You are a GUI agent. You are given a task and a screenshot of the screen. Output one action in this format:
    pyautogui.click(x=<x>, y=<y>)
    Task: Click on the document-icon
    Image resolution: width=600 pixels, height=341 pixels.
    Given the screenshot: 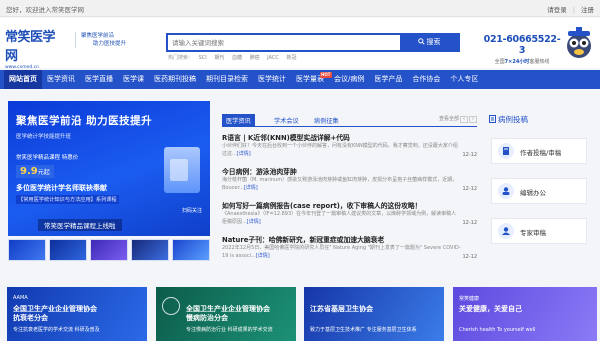 What is the action you would take?
    pyautogui.click(x=492, y=119)
    